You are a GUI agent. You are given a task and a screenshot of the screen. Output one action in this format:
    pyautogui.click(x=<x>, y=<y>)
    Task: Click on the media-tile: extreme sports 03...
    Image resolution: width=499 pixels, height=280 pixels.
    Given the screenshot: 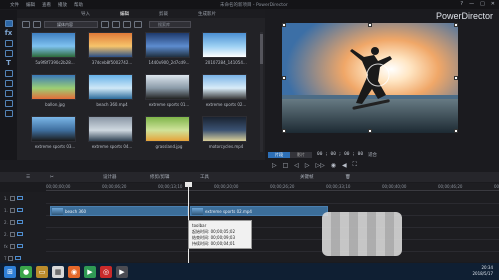 What is the action you would take?
    pyautogui.click(x=53, y=134)
    